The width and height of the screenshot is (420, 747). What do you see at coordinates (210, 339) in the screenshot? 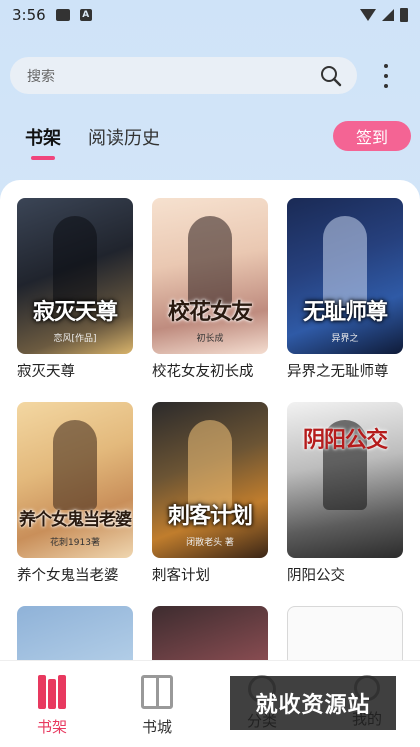
I see `cover-author: 初长成` at bounding box center [210, 339].